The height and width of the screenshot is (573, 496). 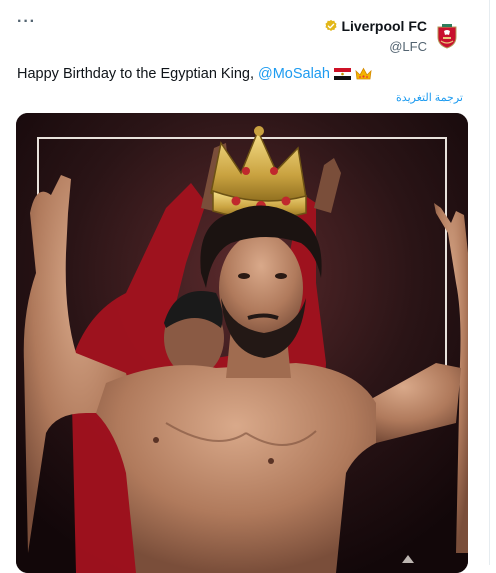 What do you see at coordinates (135, 74) in the screenshot?
I see `tweet-body: Happy Birthday to the Egyptian King,` at bounding box center [135, 74].